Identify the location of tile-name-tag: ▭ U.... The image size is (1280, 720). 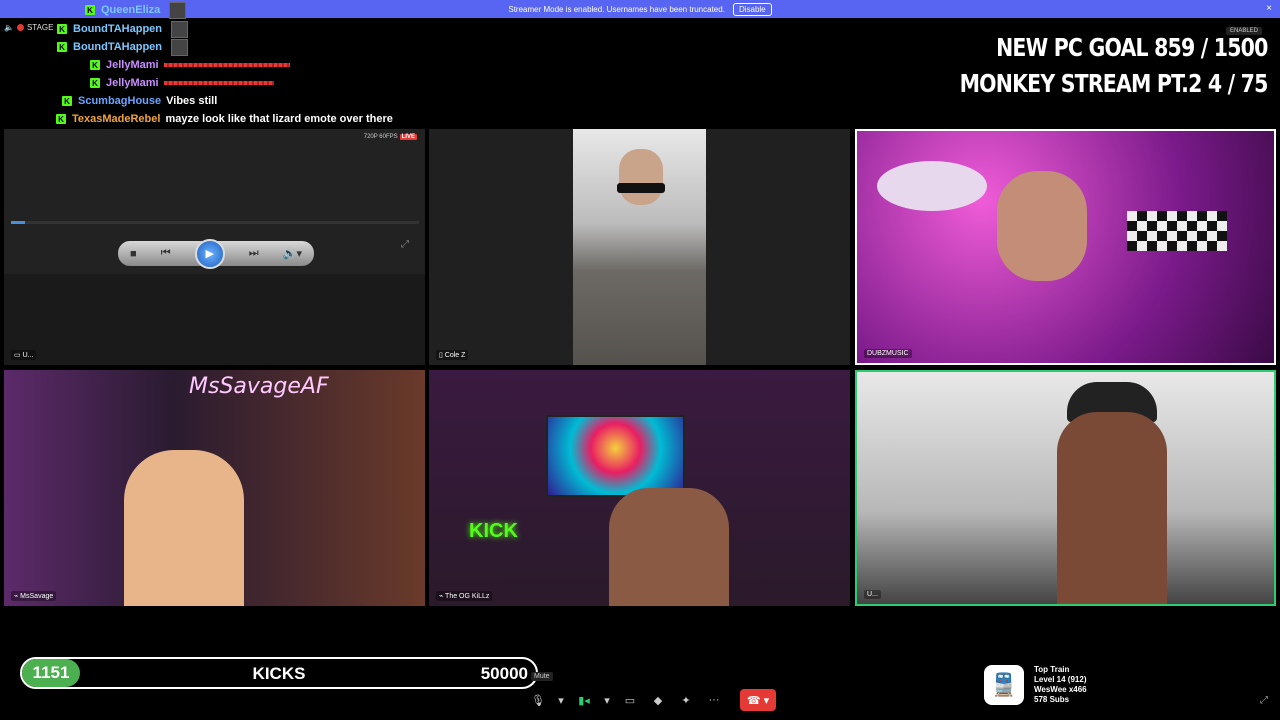
(24, 355).